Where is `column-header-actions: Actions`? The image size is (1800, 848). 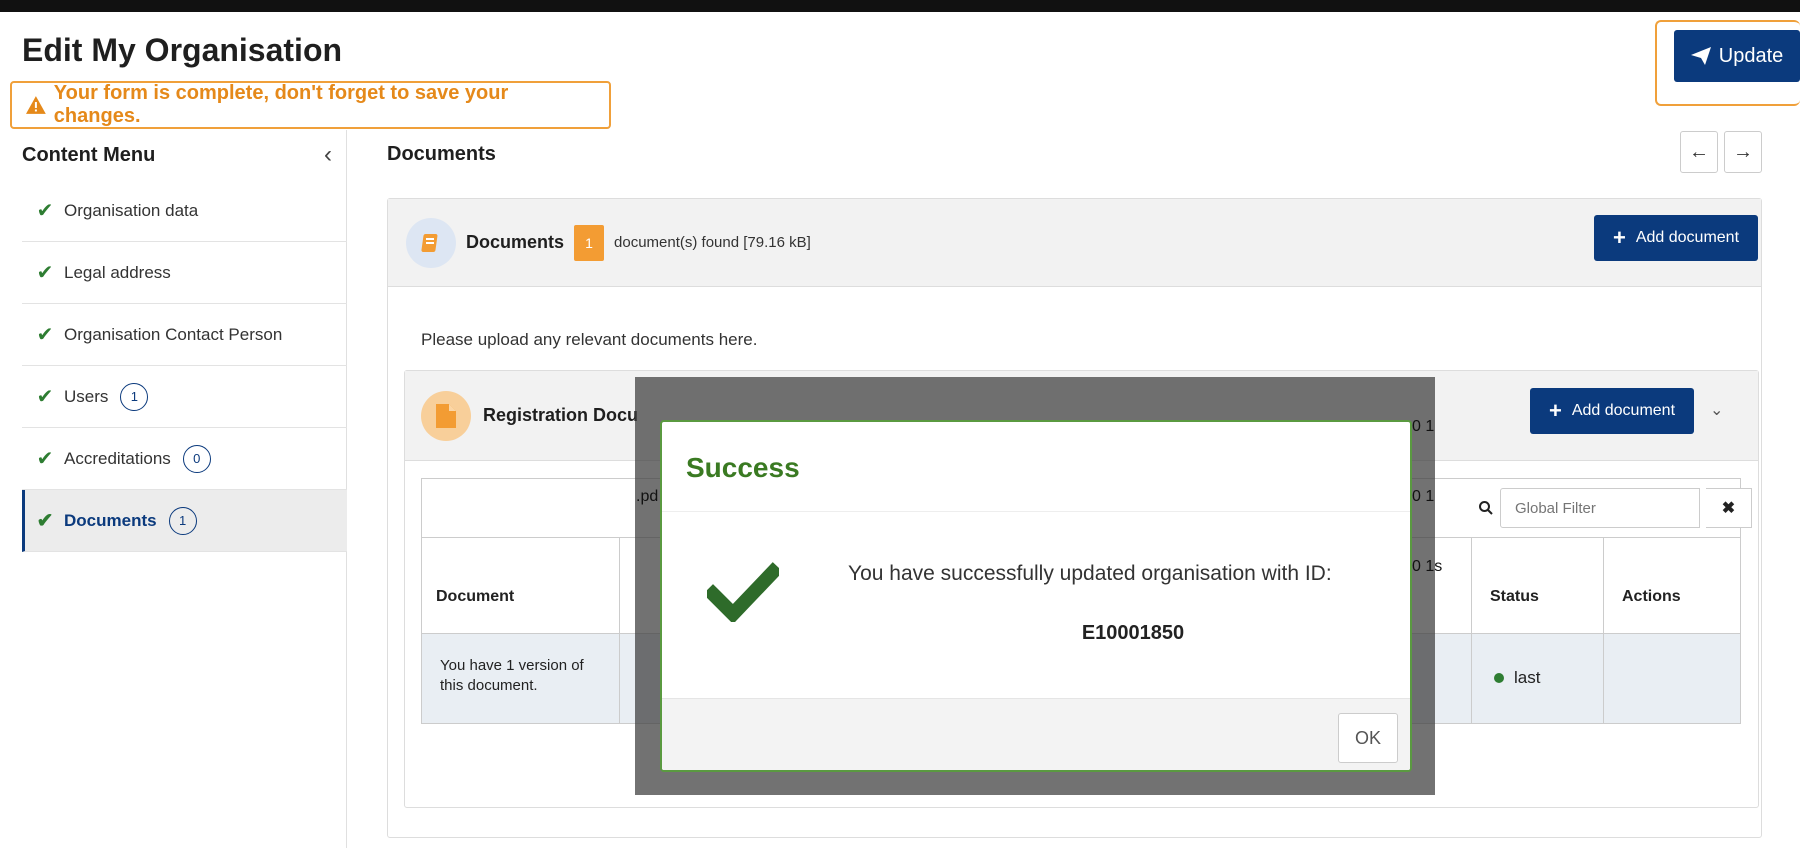 column-header-actions: Actions is located at coordinates (1651, 596).